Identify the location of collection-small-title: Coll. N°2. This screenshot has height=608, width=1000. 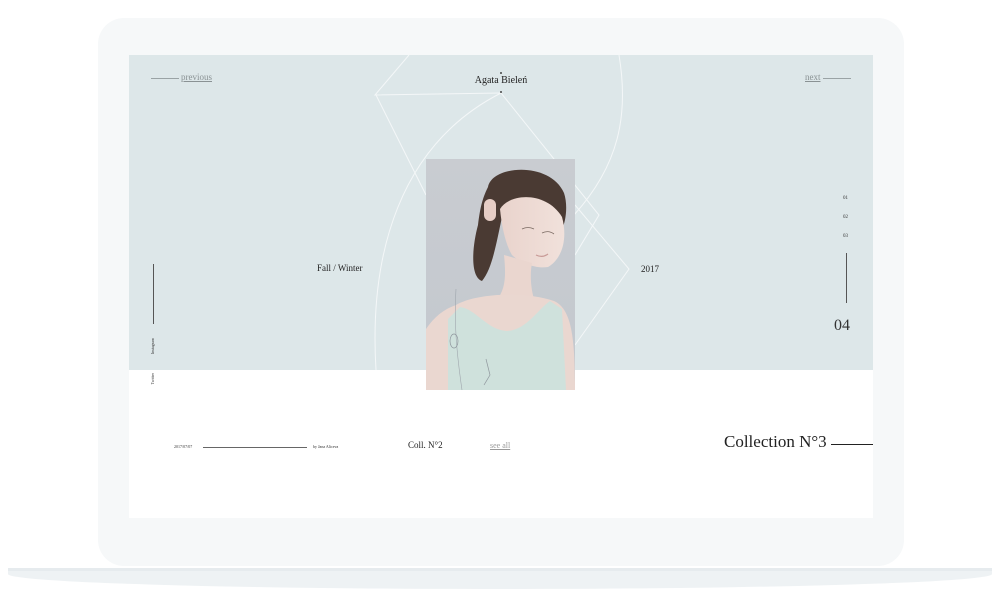
(425, 445).